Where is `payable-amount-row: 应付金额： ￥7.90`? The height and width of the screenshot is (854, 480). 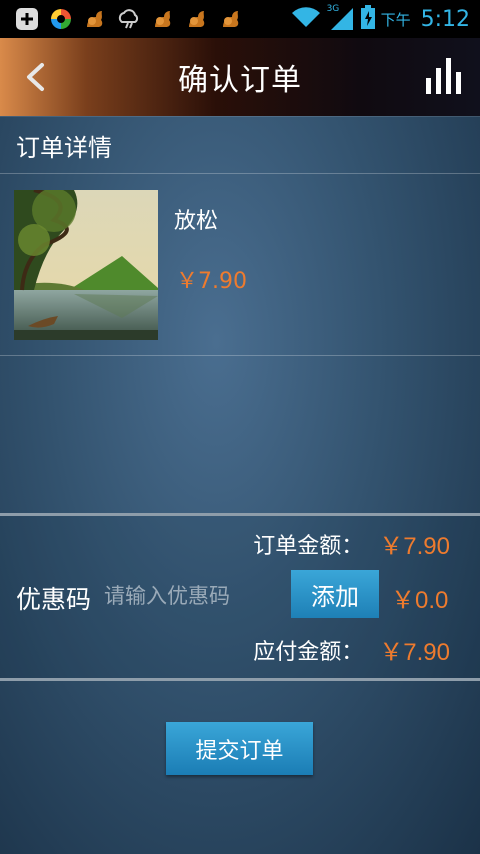
payable-amount-row: 应付金额： ￥7.90 is located at coordinates (351, 649).